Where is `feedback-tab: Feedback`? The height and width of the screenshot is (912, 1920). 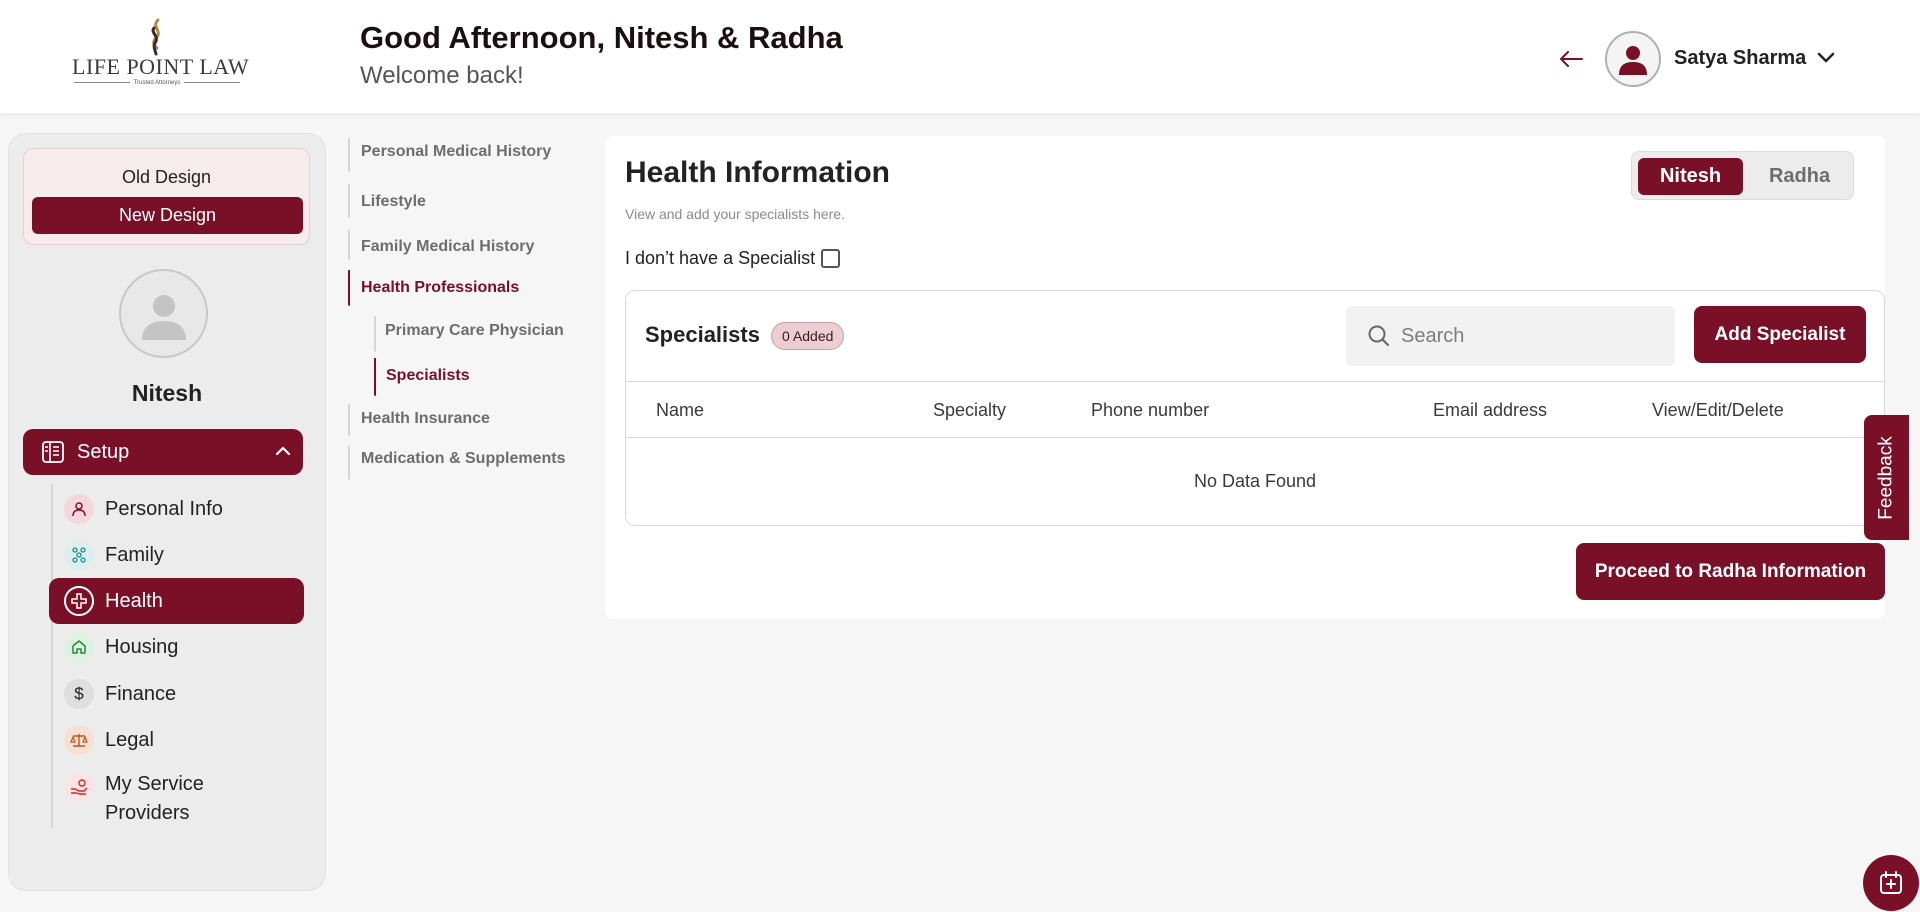 feedback-tab: Feedback is located at coordinates (1886, 477).